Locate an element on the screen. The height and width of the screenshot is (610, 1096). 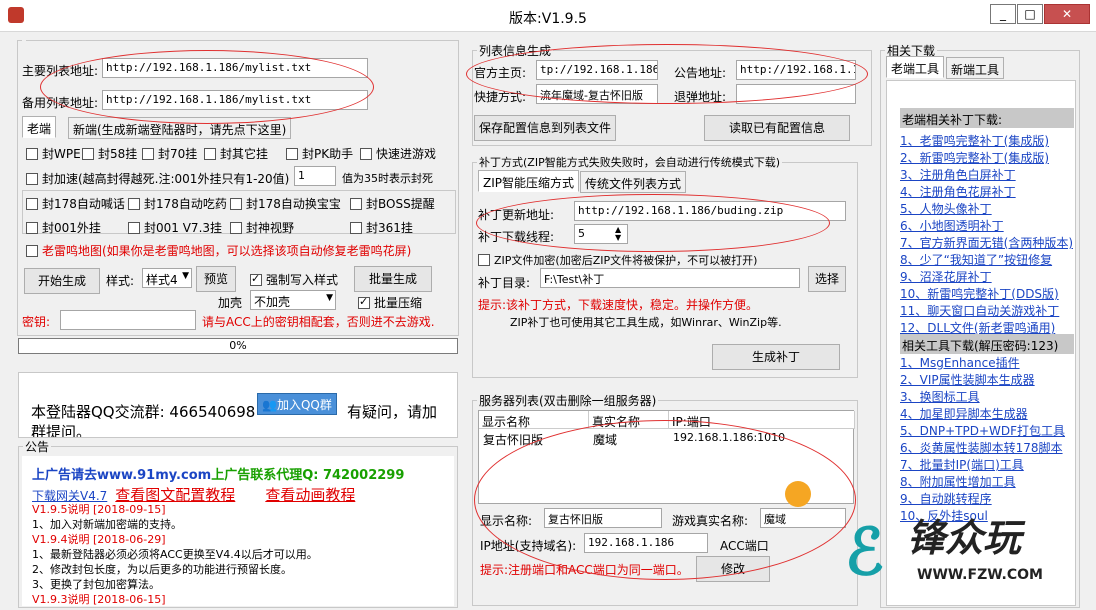
check-178-drug: 封178自动吃药 is located at coordinates (177, 203).